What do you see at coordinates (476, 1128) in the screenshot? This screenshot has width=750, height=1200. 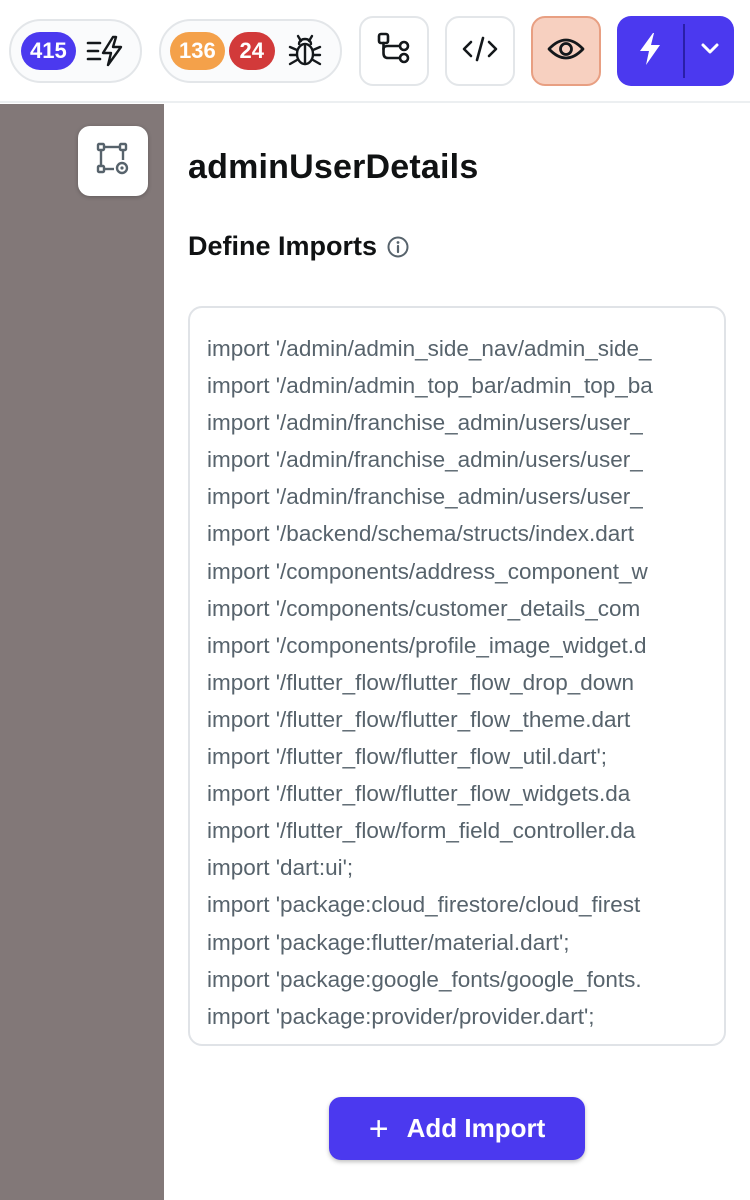 I see `add-import-label: Add Import` at bounding box center [476, 1128].